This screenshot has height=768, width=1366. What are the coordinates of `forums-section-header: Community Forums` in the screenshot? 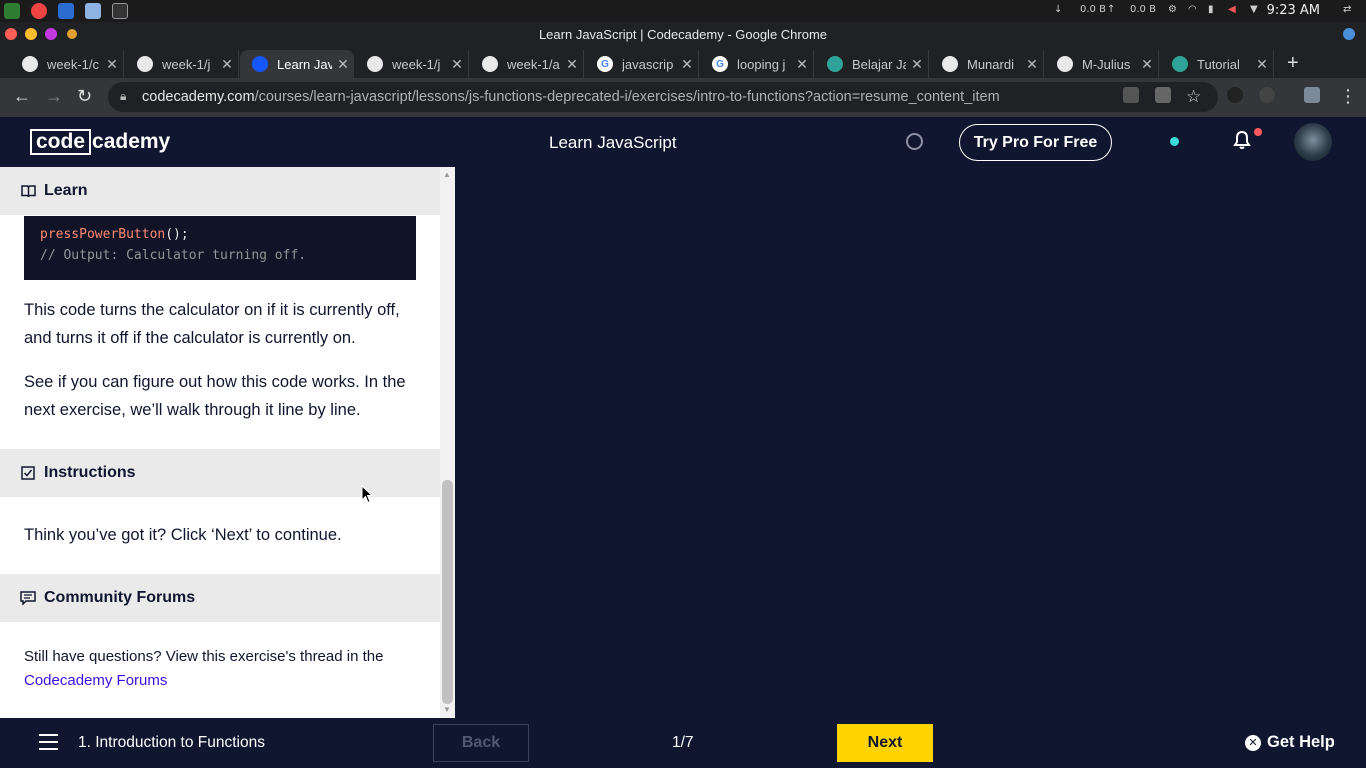 It's located at (220, 598).